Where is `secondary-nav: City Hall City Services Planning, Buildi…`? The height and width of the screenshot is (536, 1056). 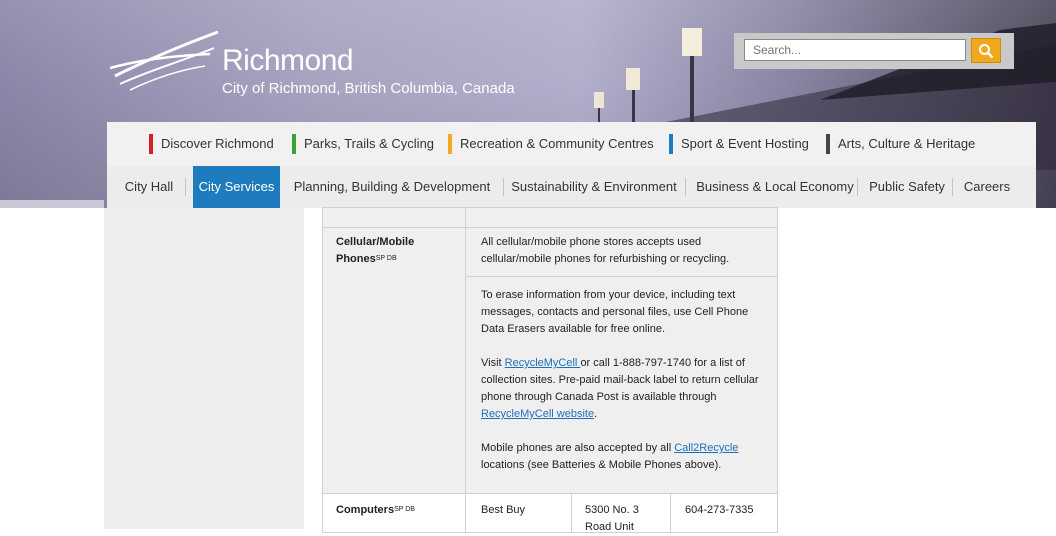 secondary-nav: City Hall City Services Planning, Buildi… is located at coordinates (571, 187).